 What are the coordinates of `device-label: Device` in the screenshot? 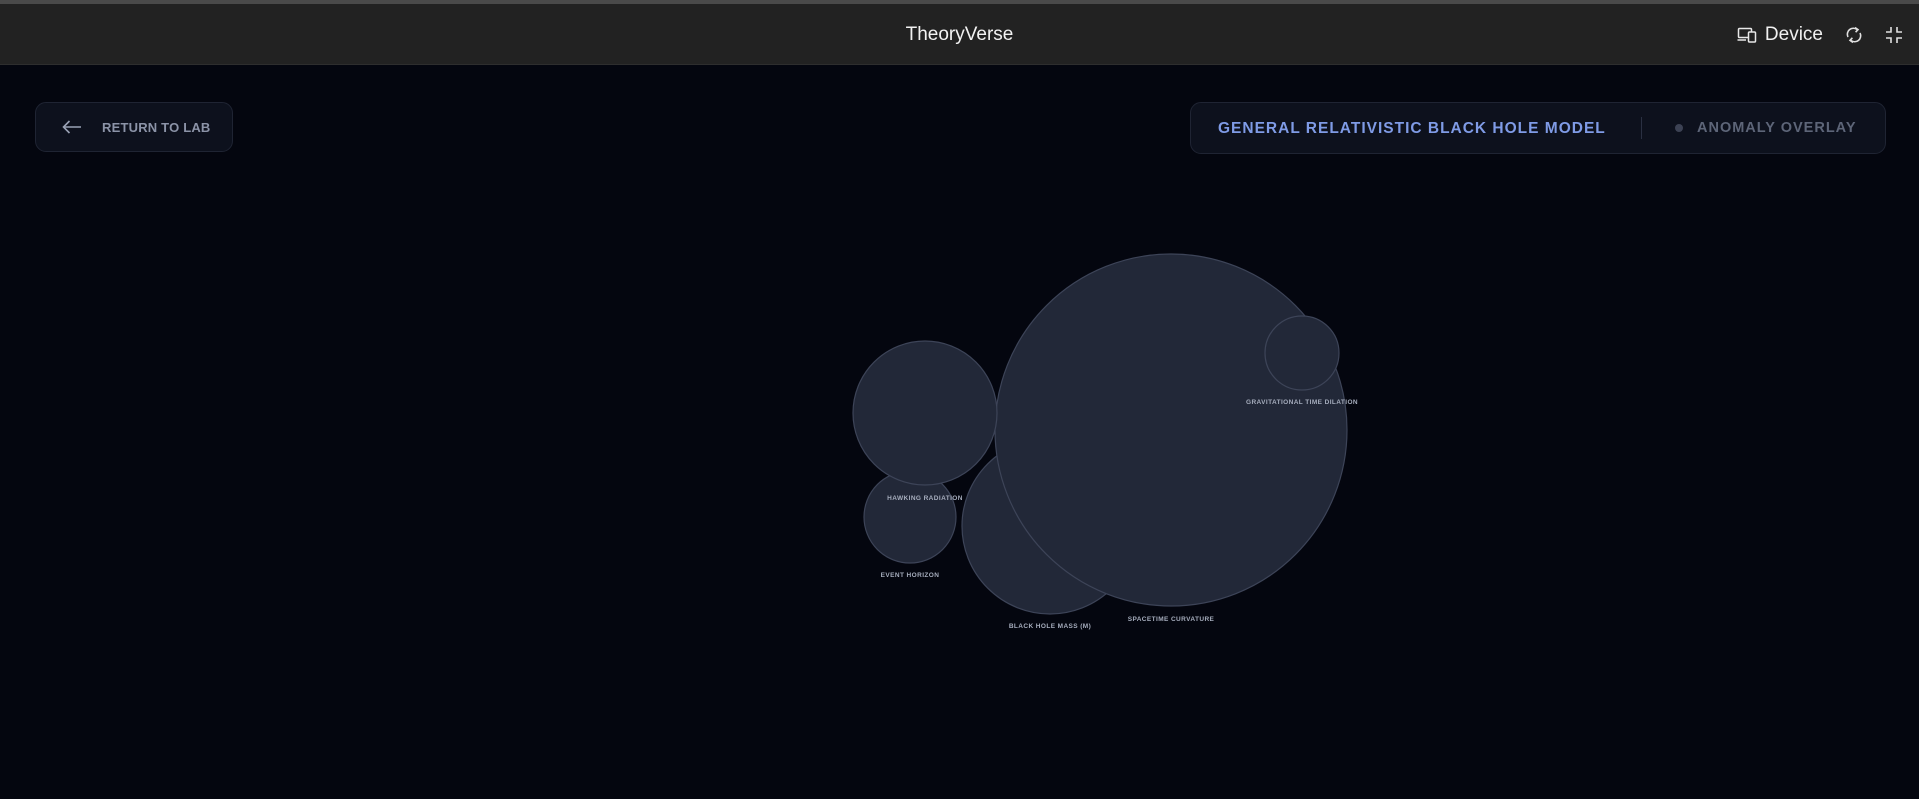 It's located at (1793, 34).